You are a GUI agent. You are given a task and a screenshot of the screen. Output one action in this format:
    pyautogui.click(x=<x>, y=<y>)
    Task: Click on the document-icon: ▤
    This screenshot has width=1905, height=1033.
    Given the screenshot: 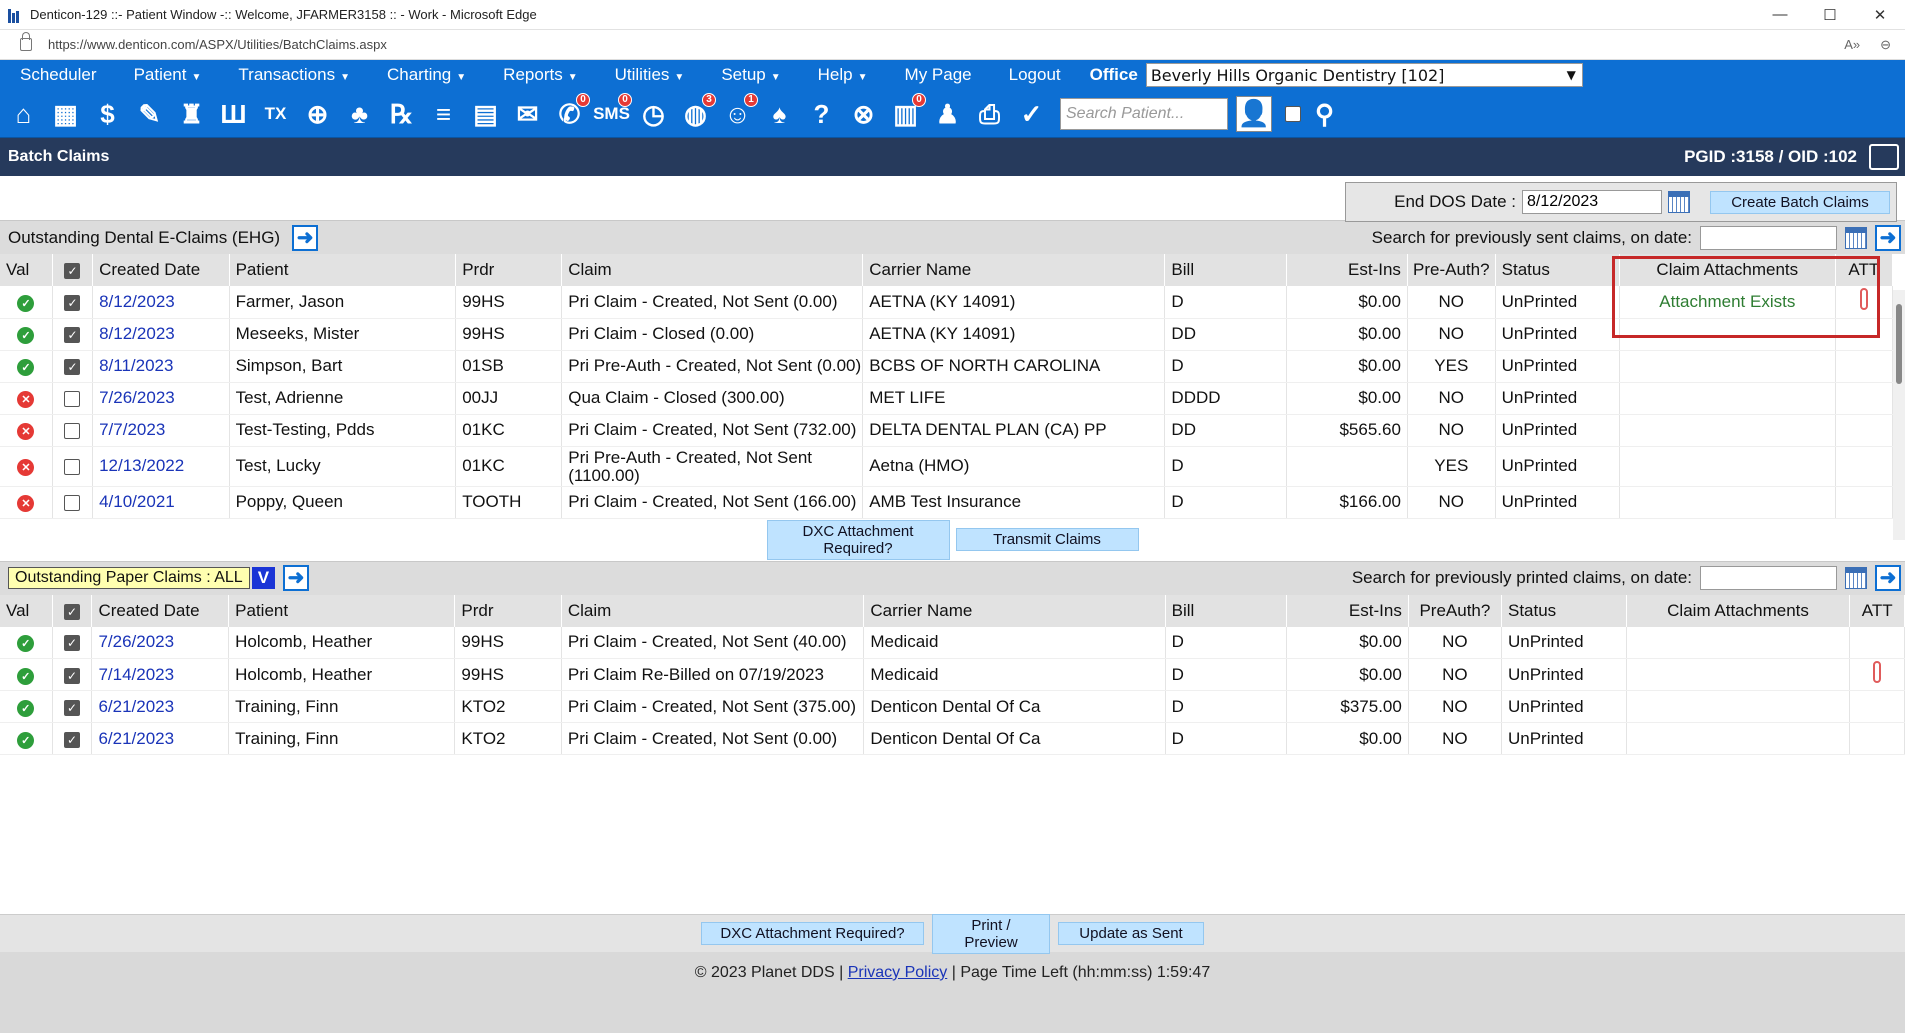 What is the action you would take?
    pyautogui.click(x=485, y=114)
    